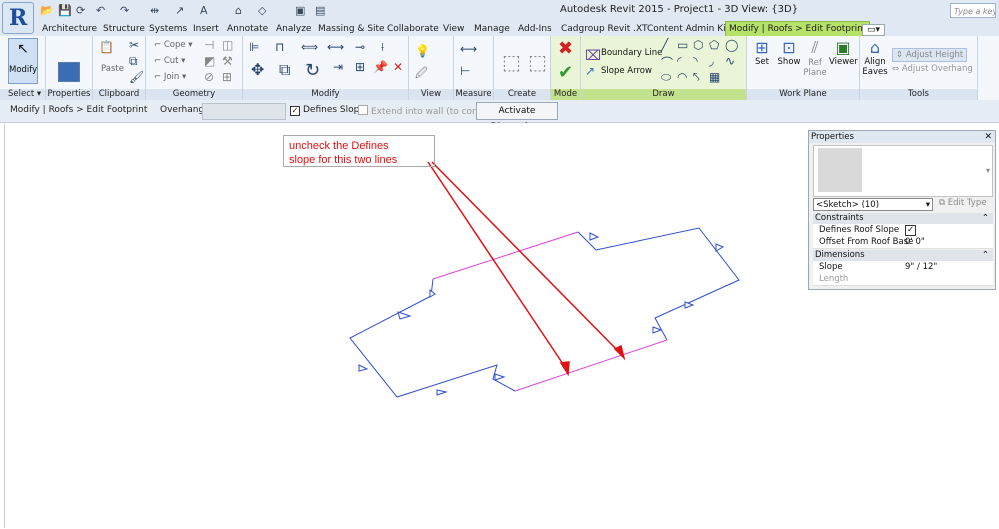 This screenshot has width=999, height=529. I want to click on paste-label: Paste, so click(112, 69).